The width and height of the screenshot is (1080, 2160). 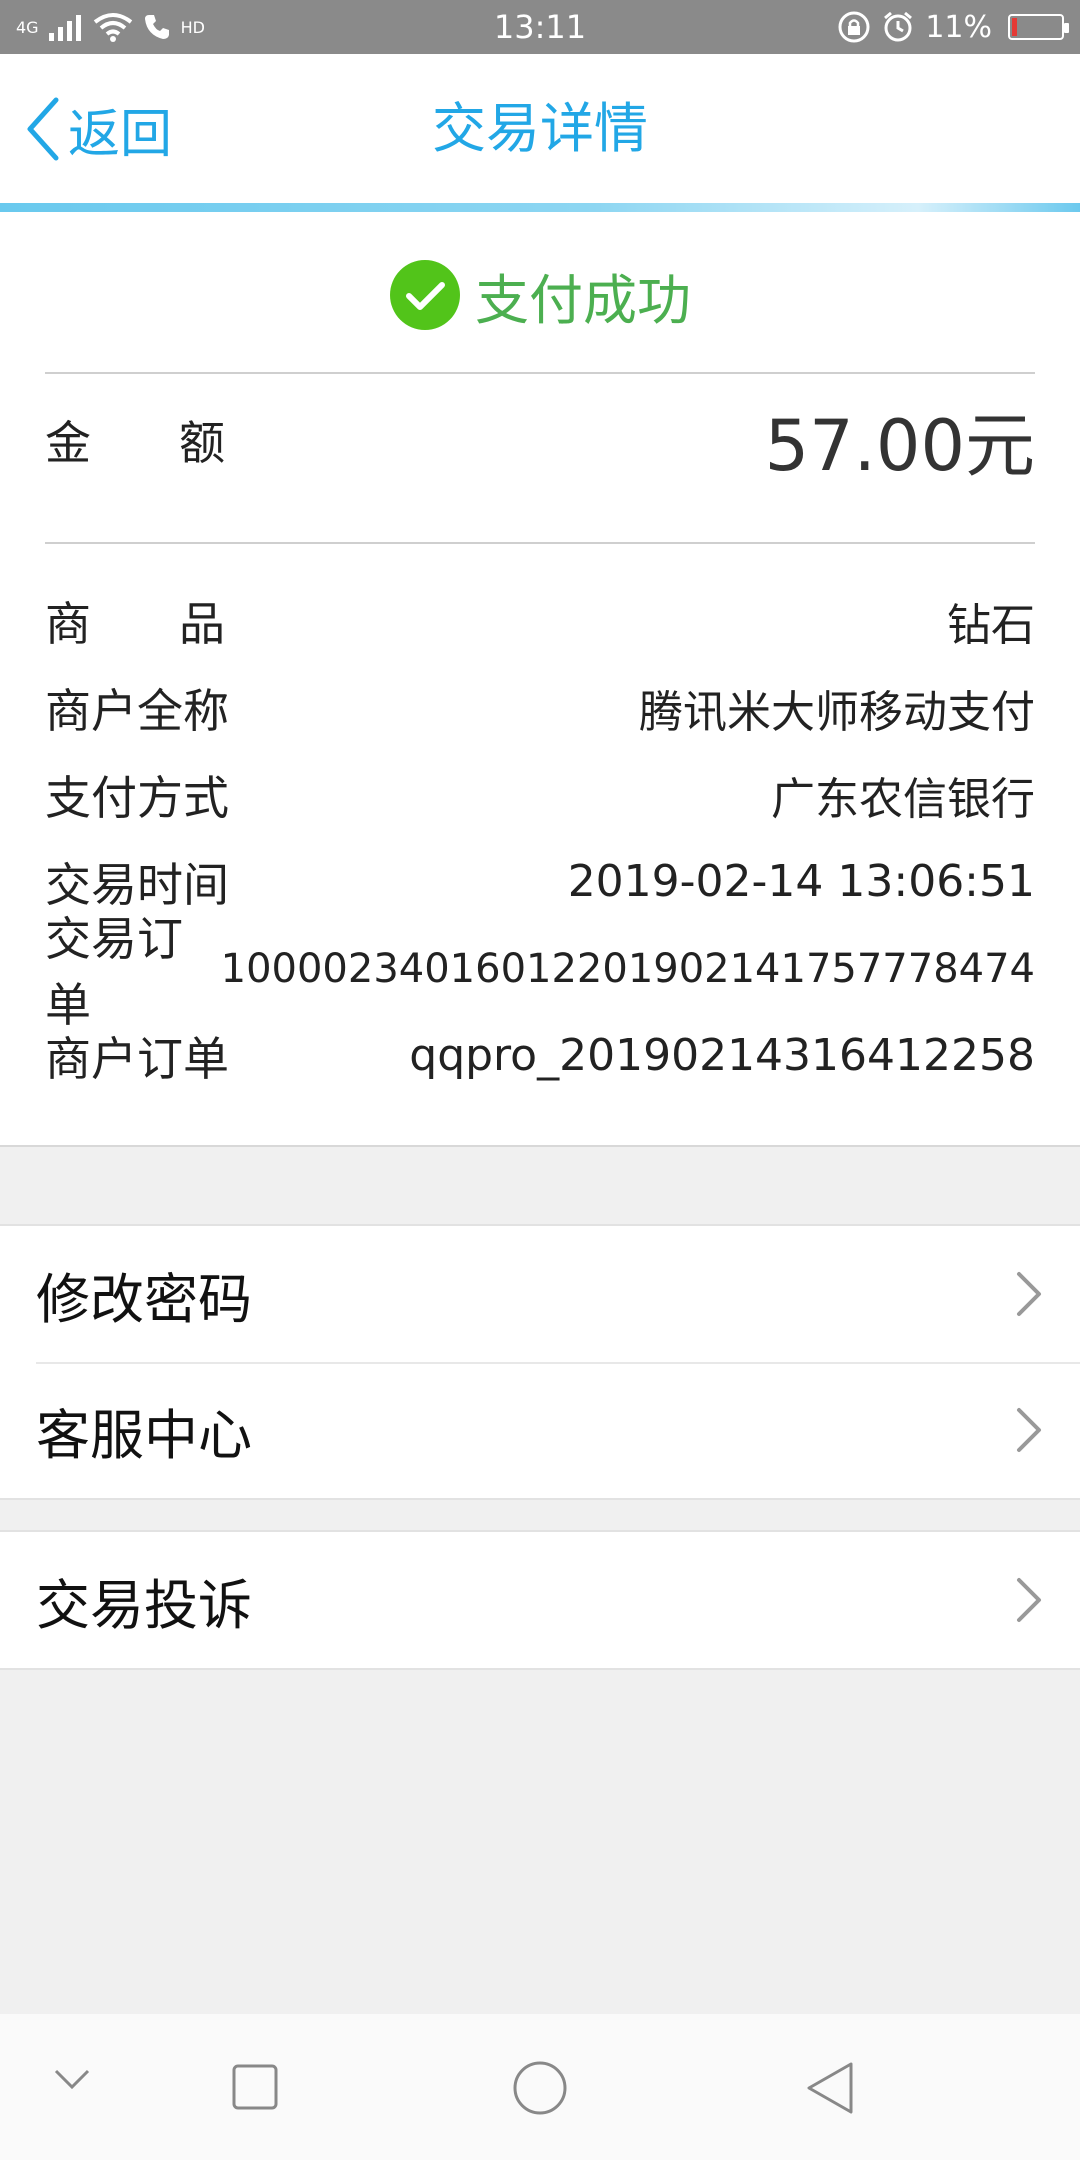 I want to click on status-left: 4G HD, so click(x=110, y=27).